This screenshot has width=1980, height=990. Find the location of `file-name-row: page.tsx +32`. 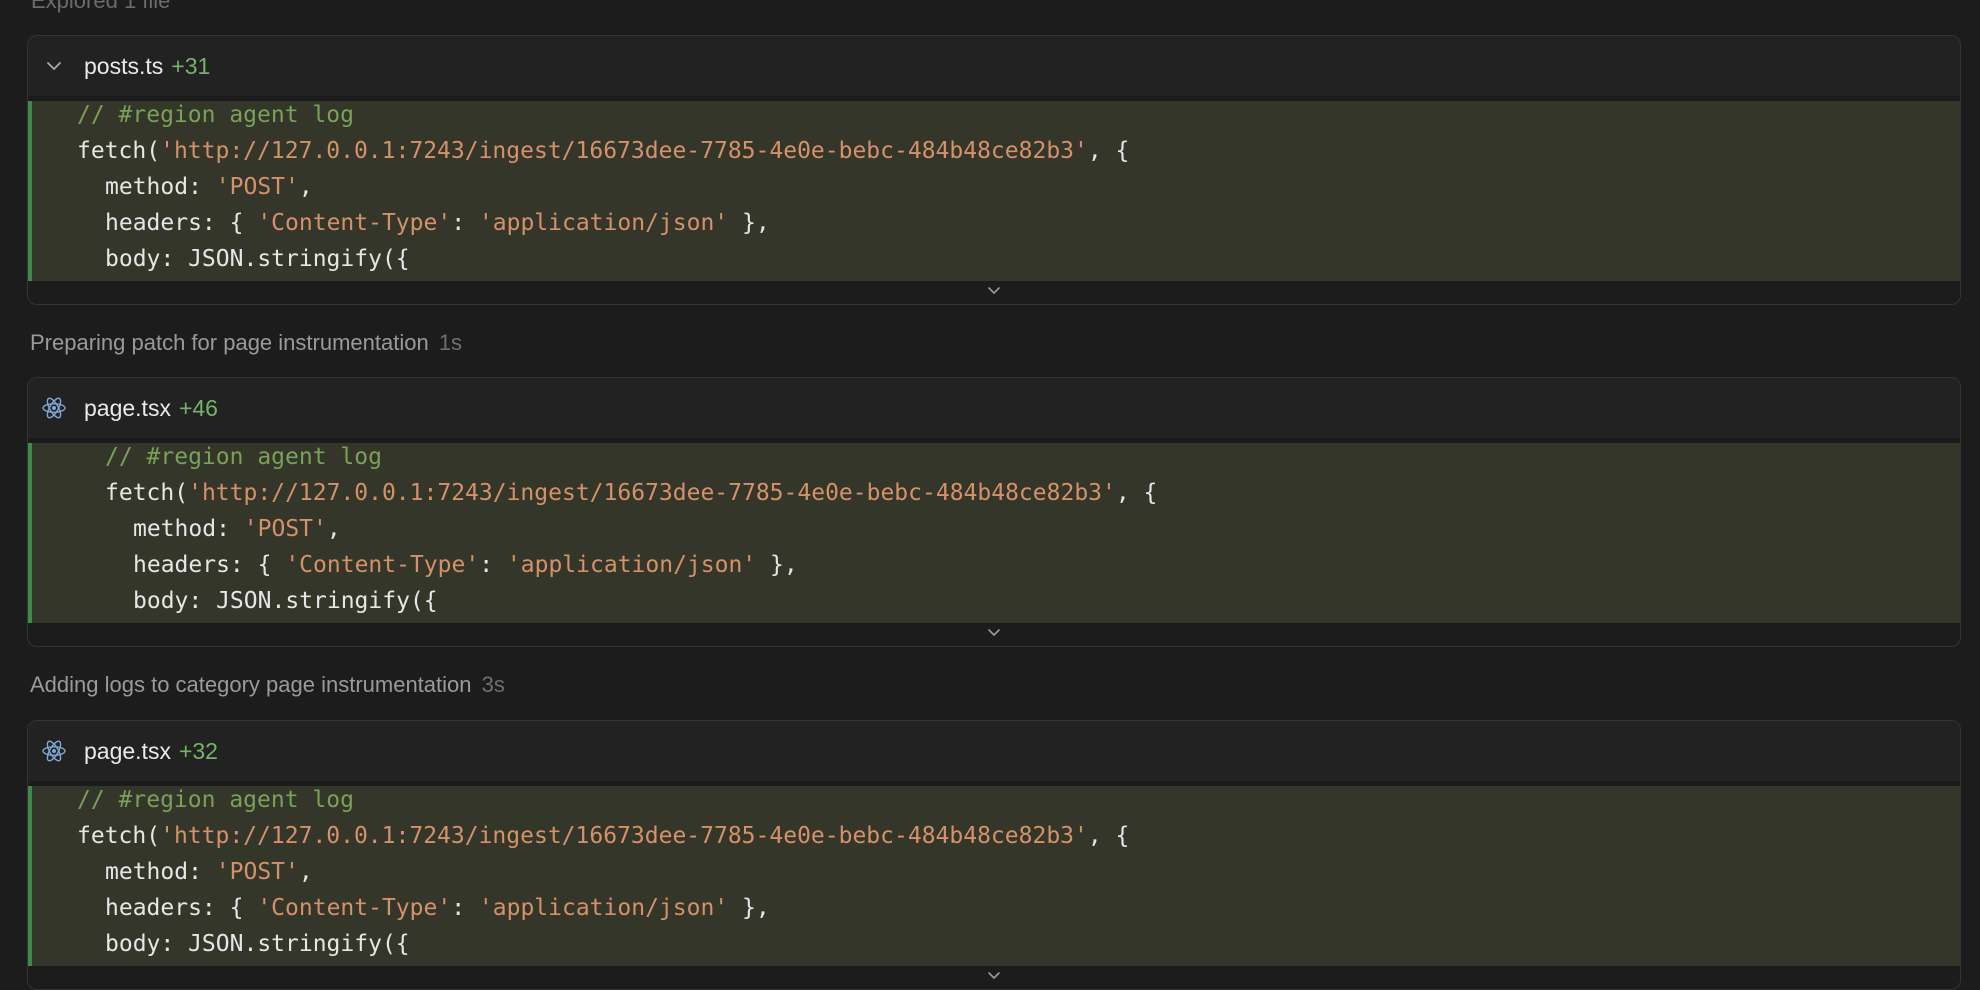

file-name-row: page.tsx +32 is located at coordinates (151, 751).